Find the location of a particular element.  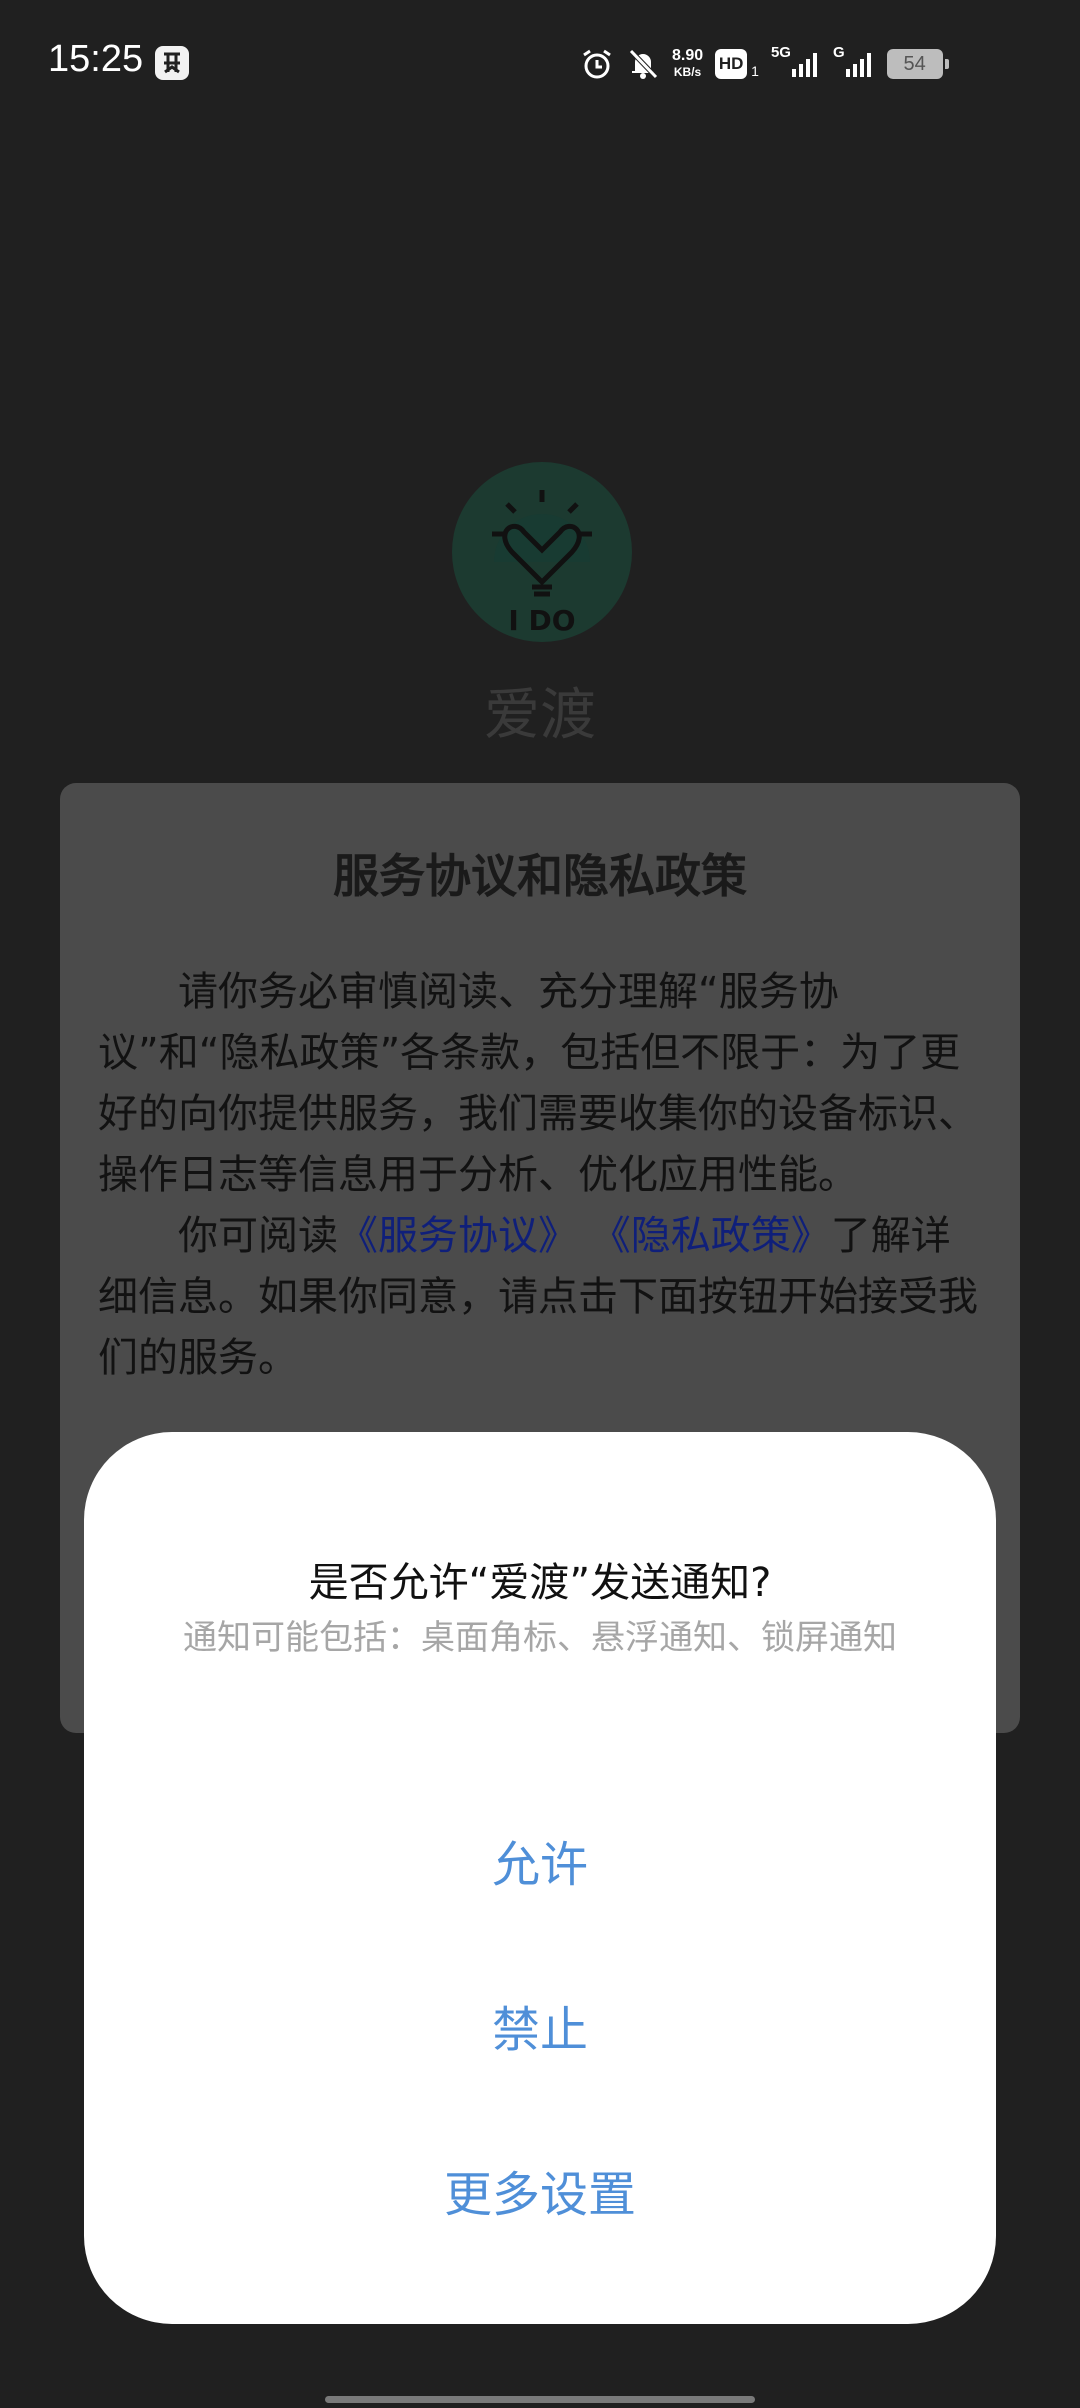

status-time: 15:25 is located at coordinates (96, 59).